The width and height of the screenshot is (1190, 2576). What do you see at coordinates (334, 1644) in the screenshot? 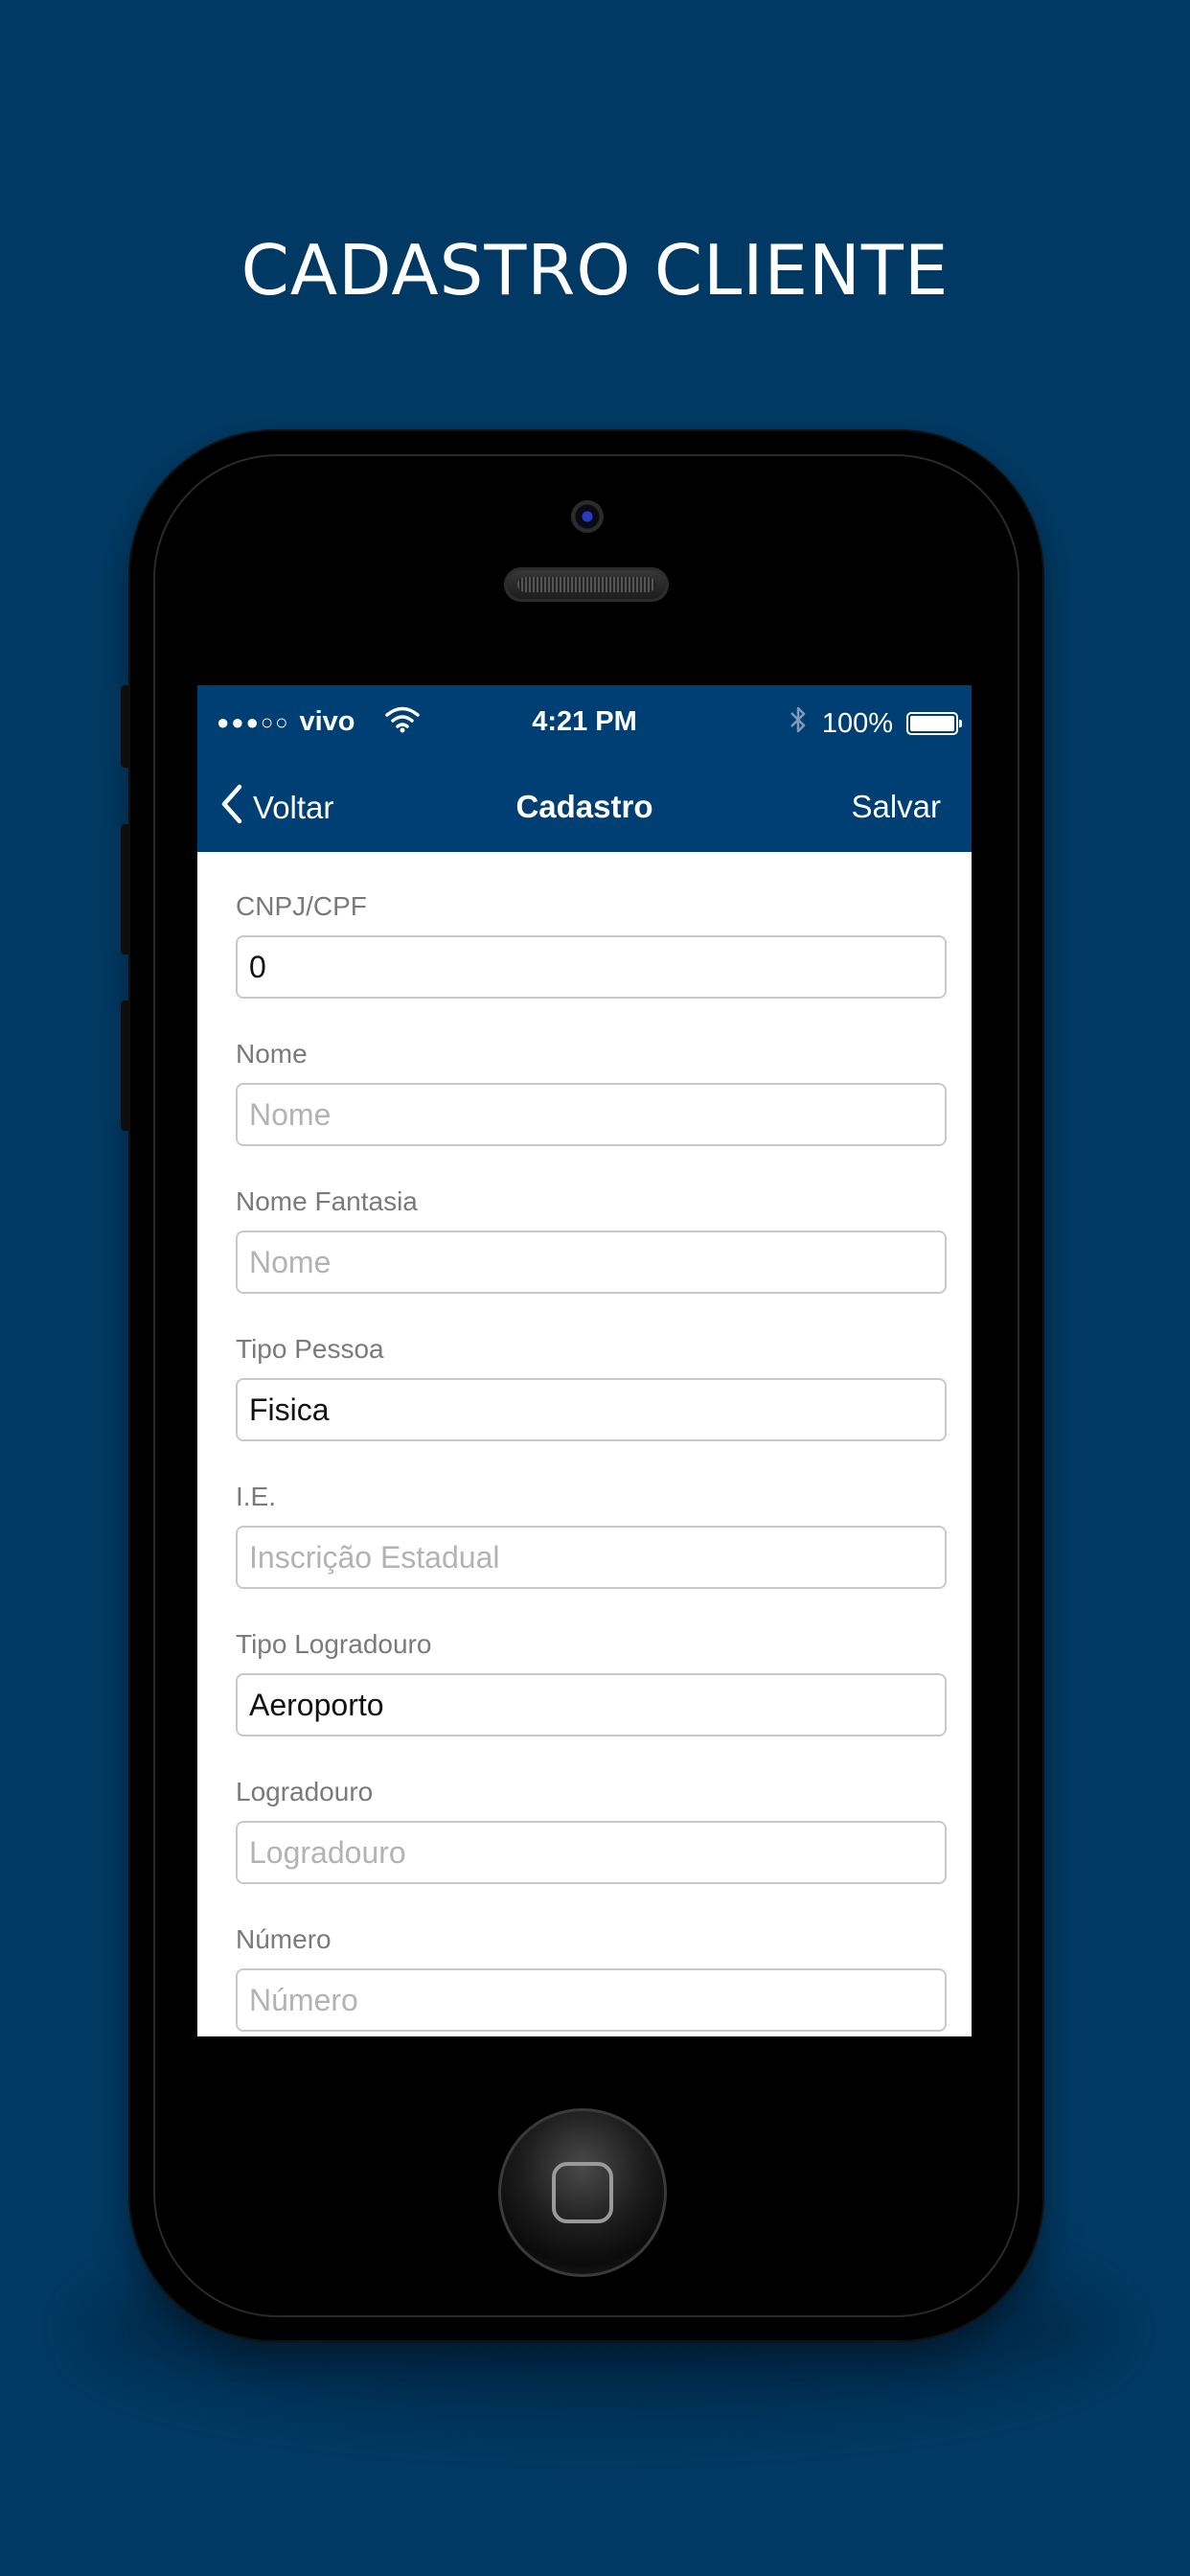
I see `field-label: Tipo Logradouro` at bounding box center [334, 1644].